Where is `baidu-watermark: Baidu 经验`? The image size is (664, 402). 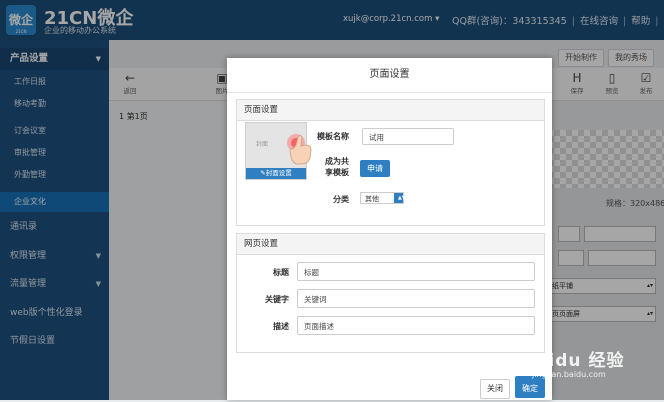 baidu-watermark: Baidu 经验 is located at coordinates (573, 361).